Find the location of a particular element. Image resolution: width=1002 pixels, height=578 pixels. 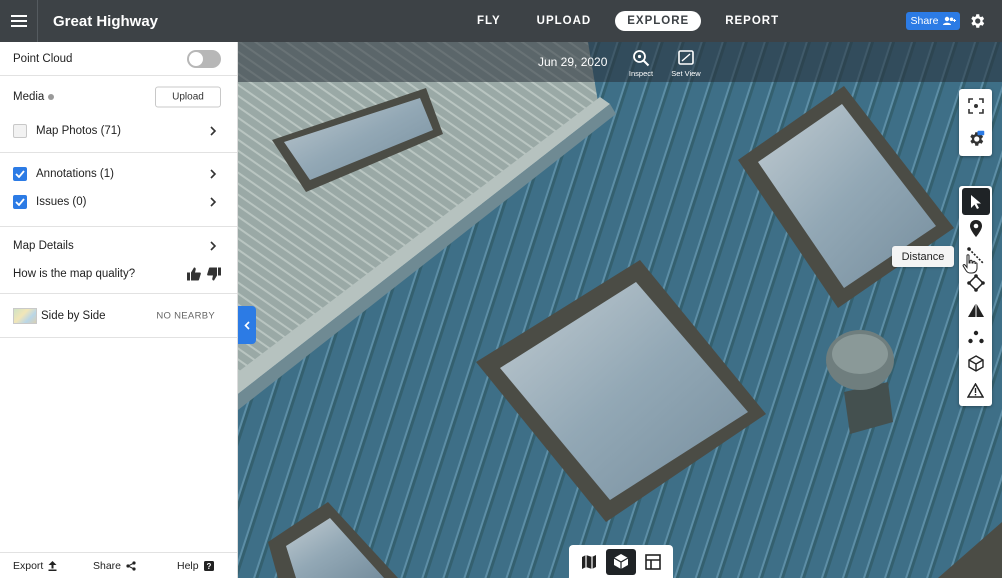

capture-date: Jun 29, 2020 is located at coordinates (572, 62).